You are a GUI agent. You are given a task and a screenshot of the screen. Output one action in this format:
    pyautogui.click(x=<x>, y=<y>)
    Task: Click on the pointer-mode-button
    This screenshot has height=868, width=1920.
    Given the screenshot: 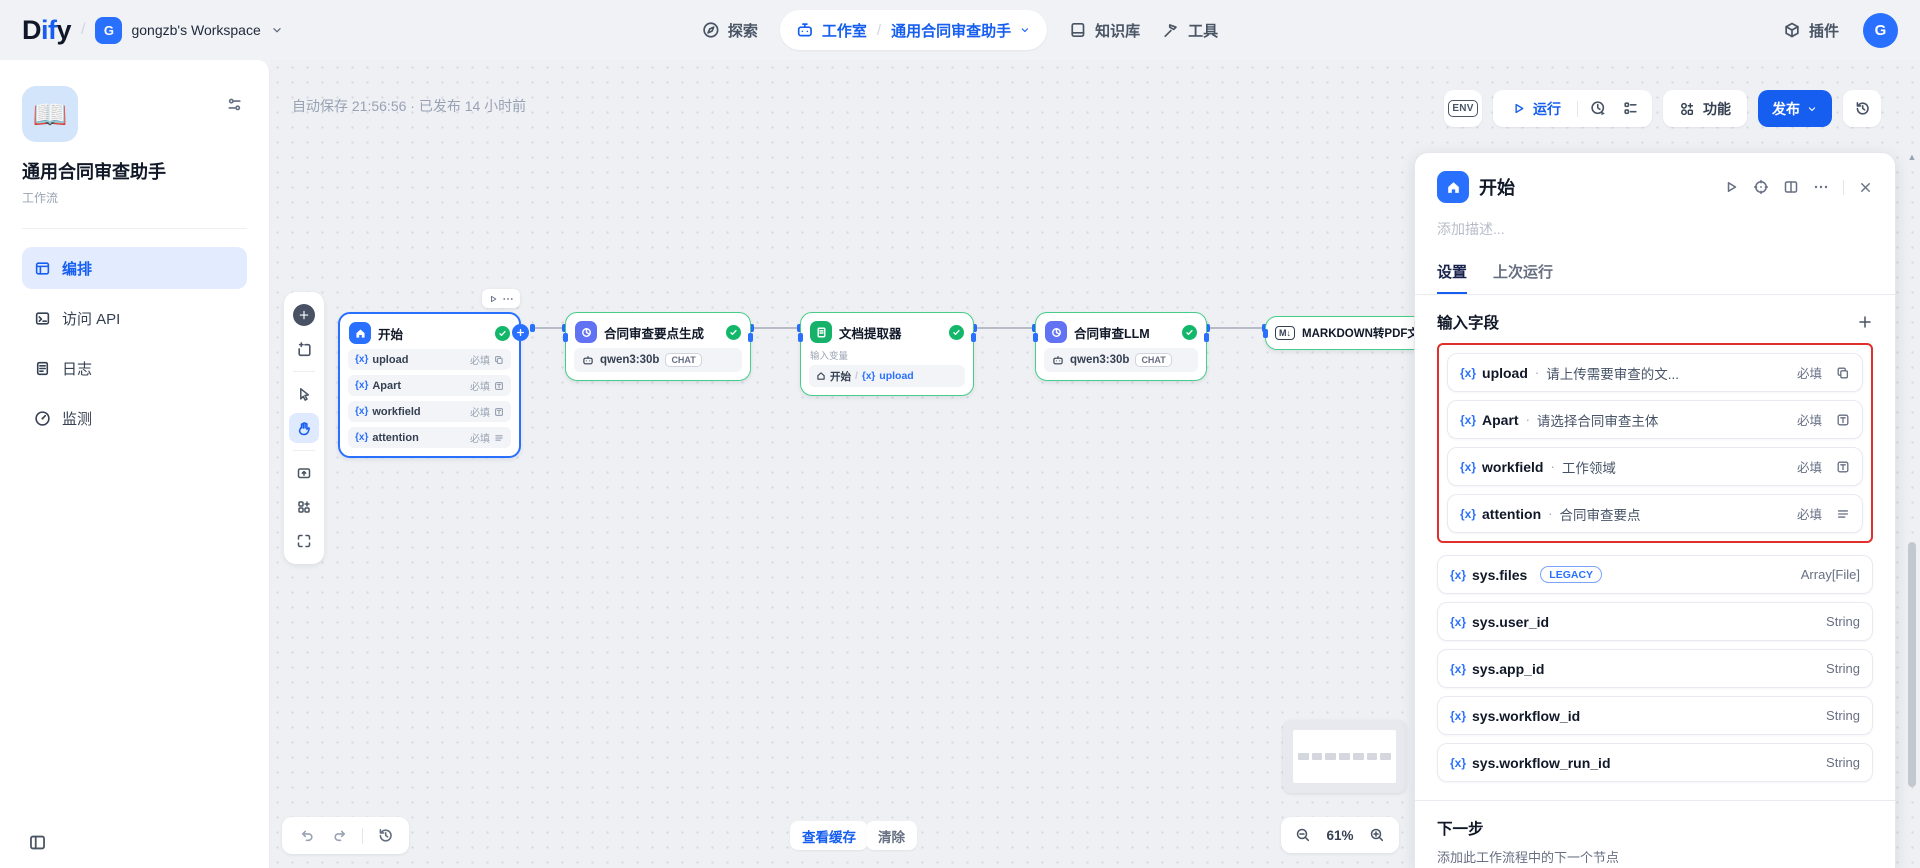 What is the action you would take?
    pyautogui.click(x=304, y=394)
    